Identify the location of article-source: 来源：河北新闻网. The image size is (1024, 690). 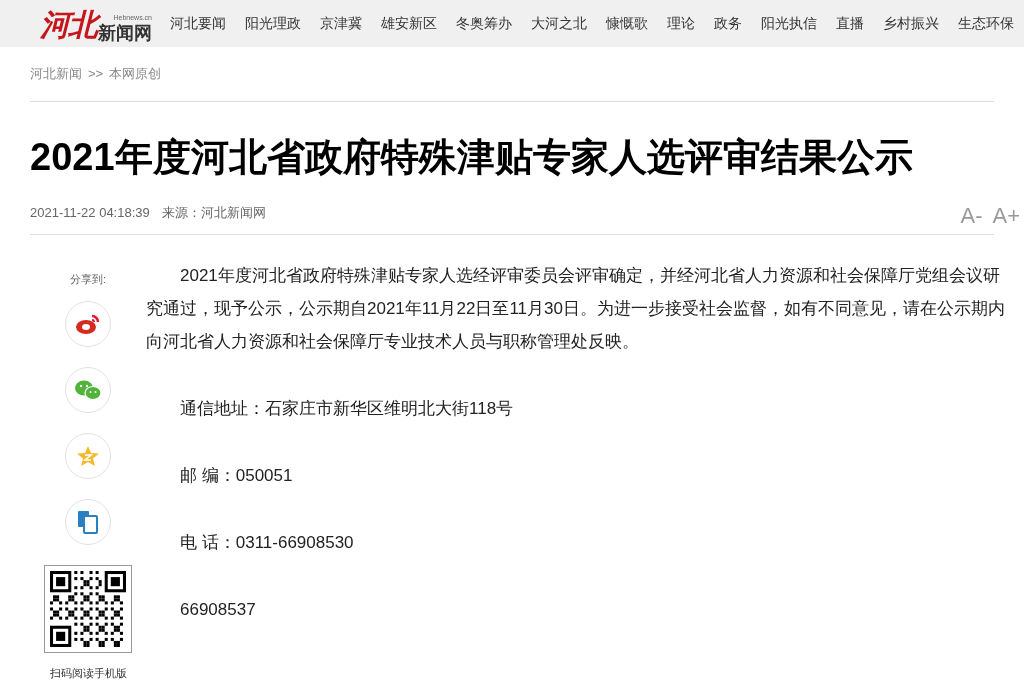
(213, 213).